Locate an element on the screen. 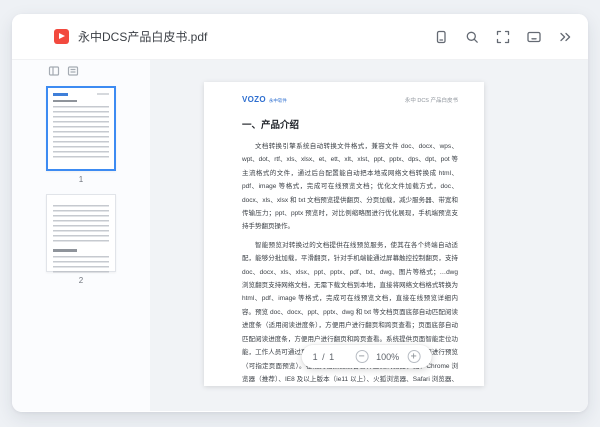 The height and width of the screenshot is (427, 600). presentation-icon is located at coordinates (534, 37).